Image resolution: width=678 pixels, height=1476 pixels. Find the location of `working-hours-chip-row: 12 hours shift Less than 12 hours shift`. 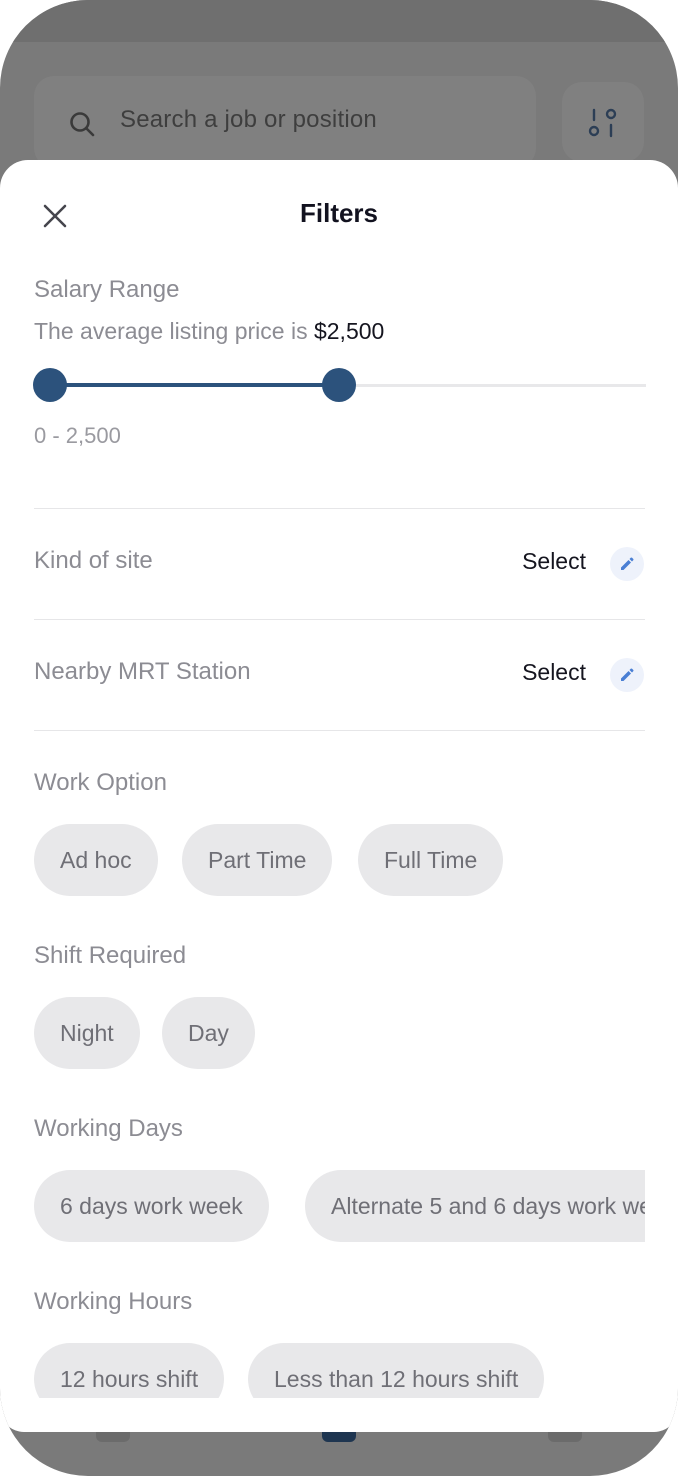

working-hours-chip-row: 12 hours shift Less than 12 hours shift is located at coordinates (339, 1370).